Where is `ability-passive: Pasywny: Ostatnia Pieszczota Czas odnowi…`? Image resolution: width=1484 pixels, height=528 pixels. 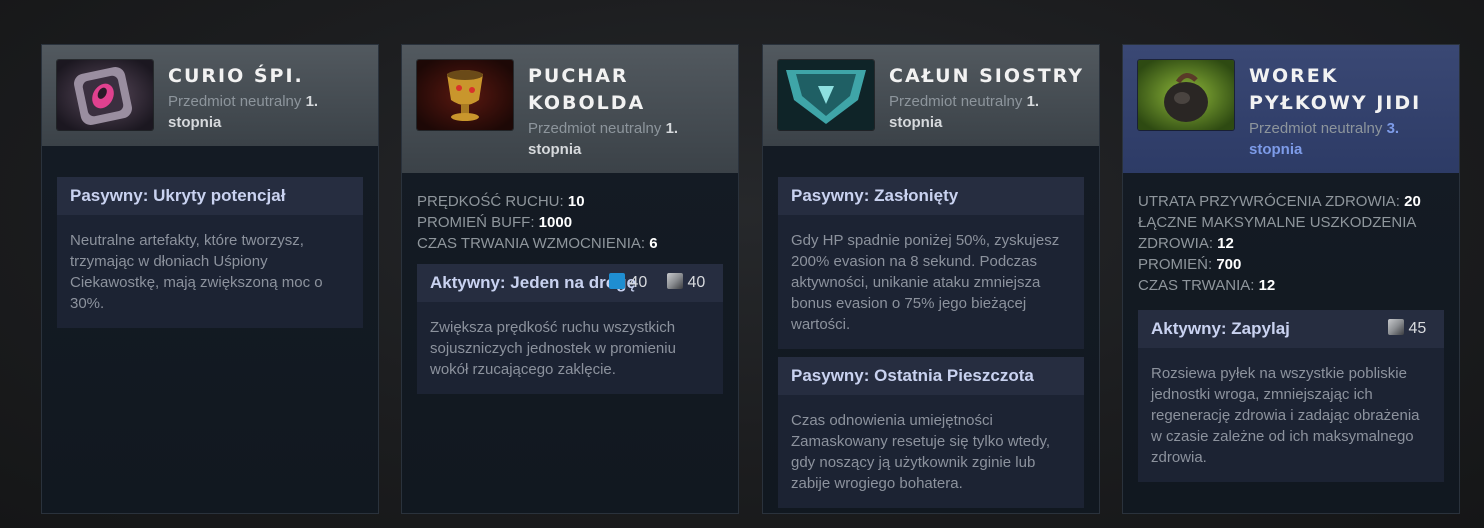 ability-passive: Pasywny: Ostatnia Pieszczota Czas odnowi… is located at coordinates (931, 432).